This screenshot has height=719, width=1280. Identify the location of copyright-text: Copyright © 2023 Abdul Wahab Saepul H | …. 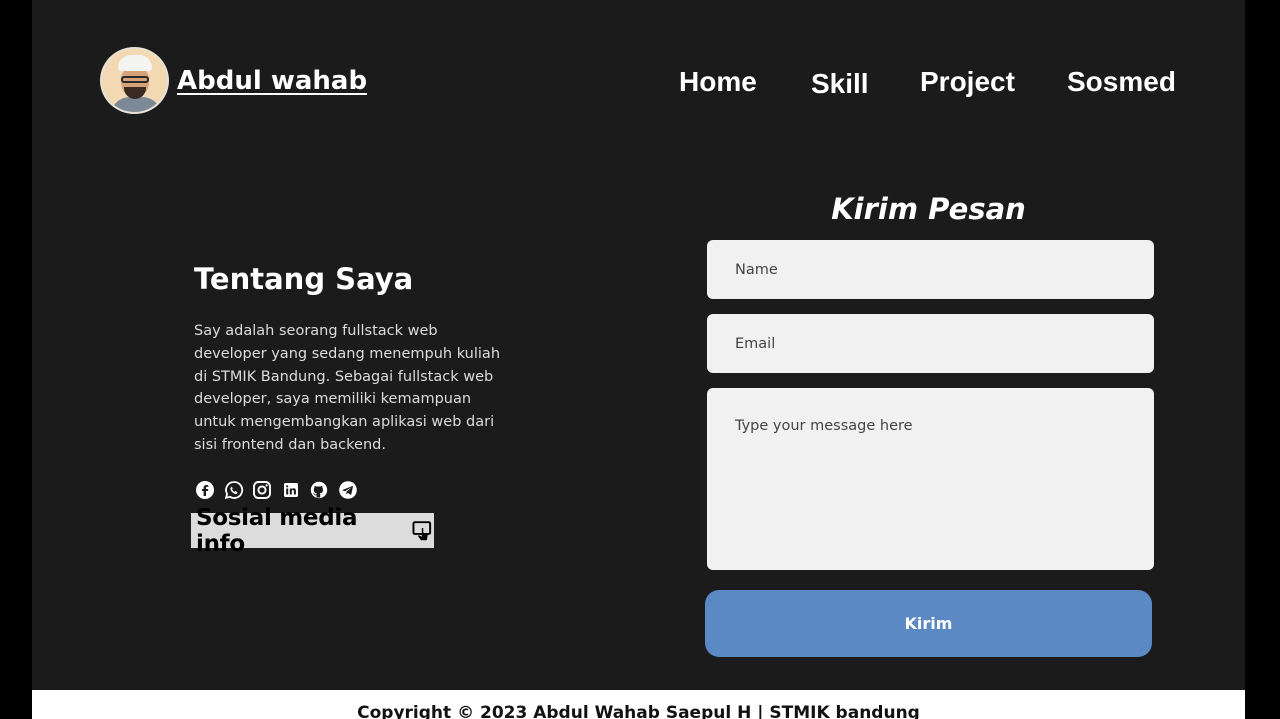
(638, 711).